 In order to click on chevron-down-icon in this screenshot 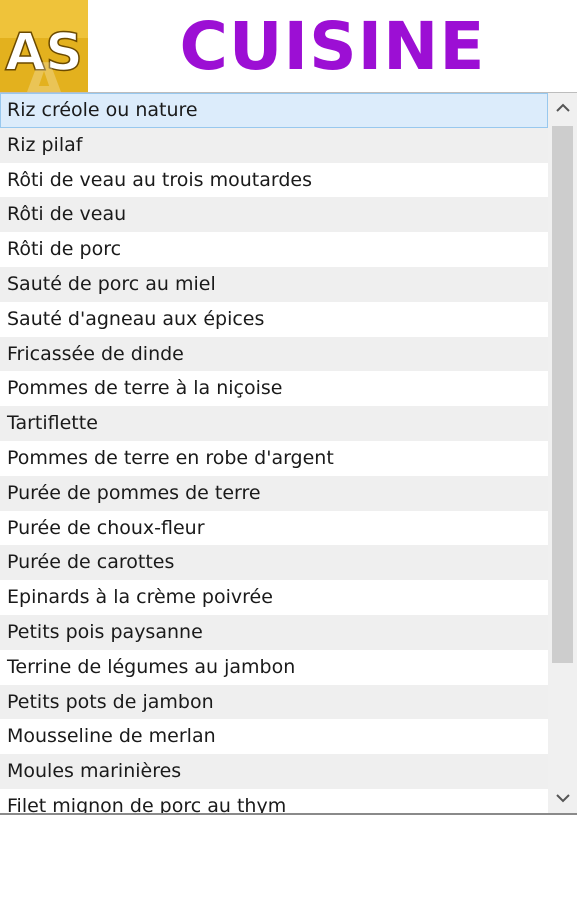, I will do `click(562, 798)`.